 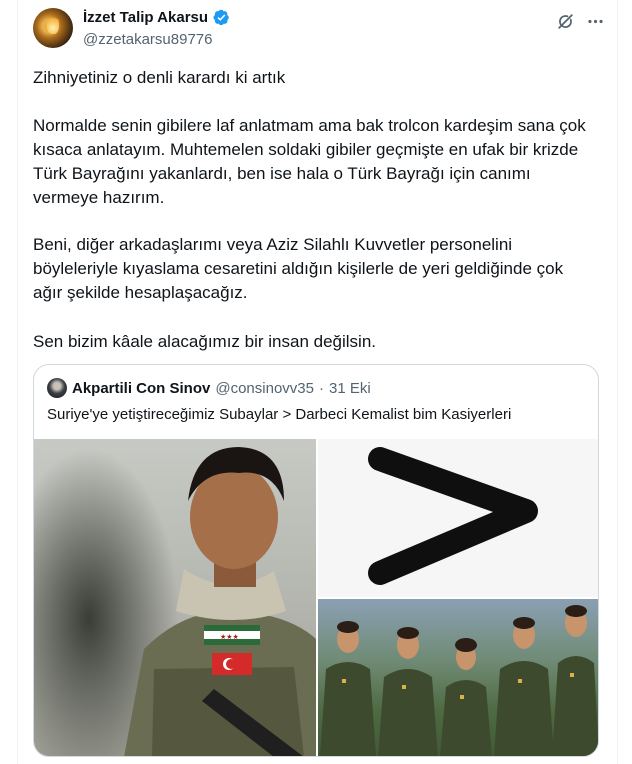 I want to click on quoted-date: 31 Eki, so click(x=350, y=388).